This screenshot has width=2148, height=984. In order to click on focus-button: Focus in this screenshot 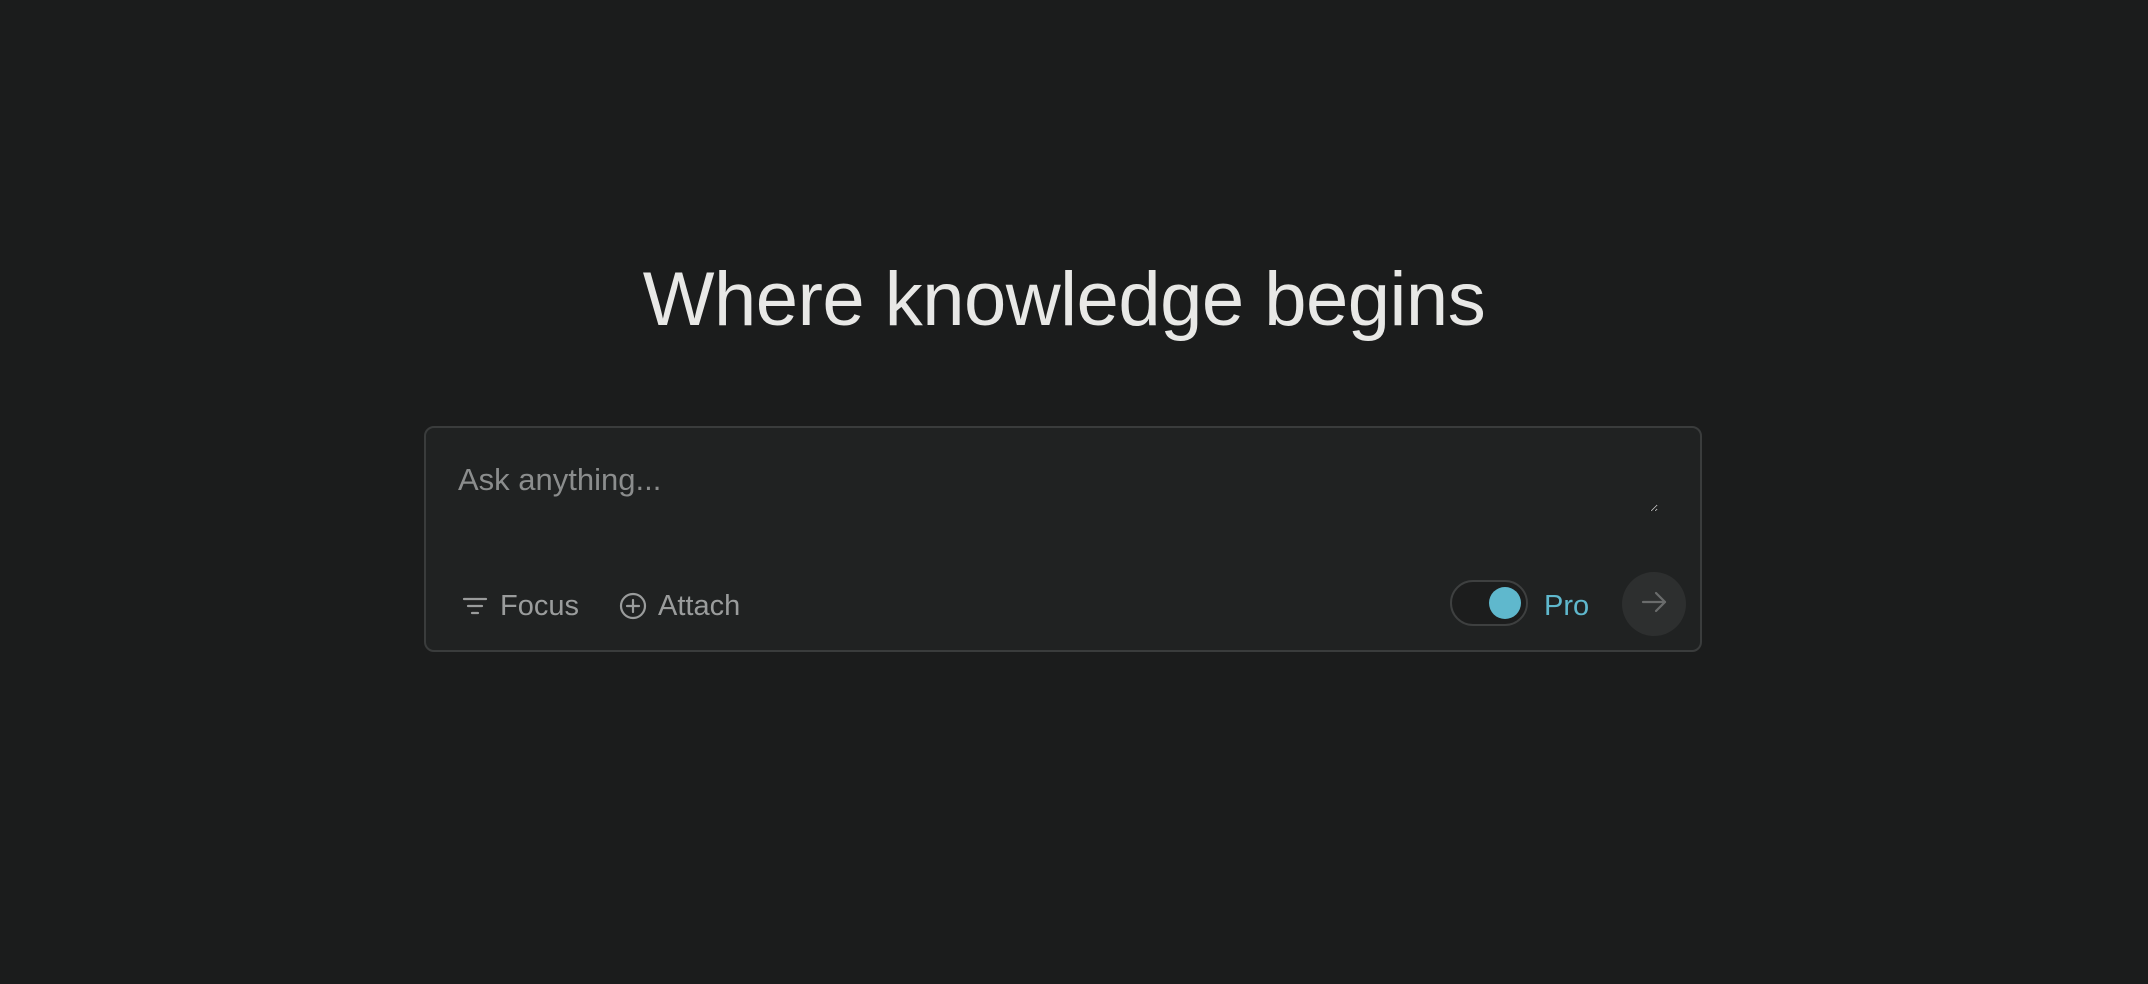, I will do `click(519, 606)`.